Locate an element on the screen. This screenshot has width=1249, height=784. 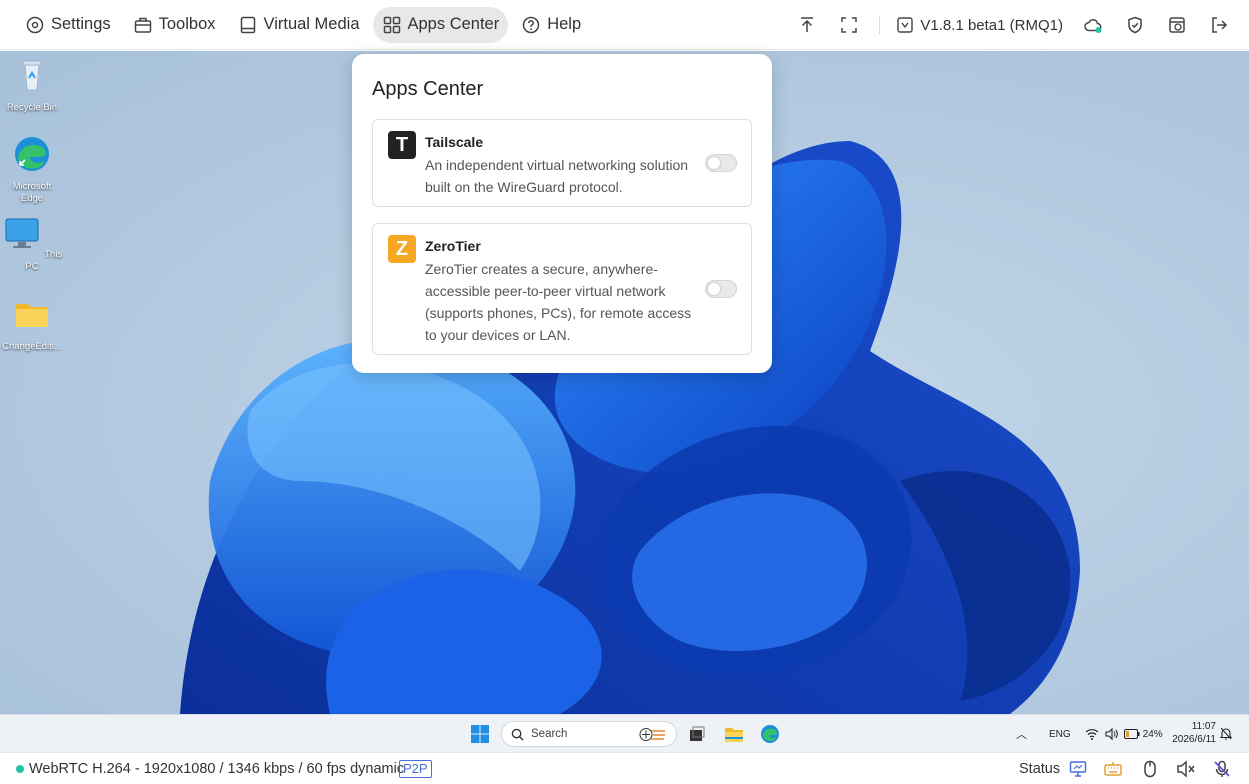
status-label: Status is located at coordinates (1039, 769).